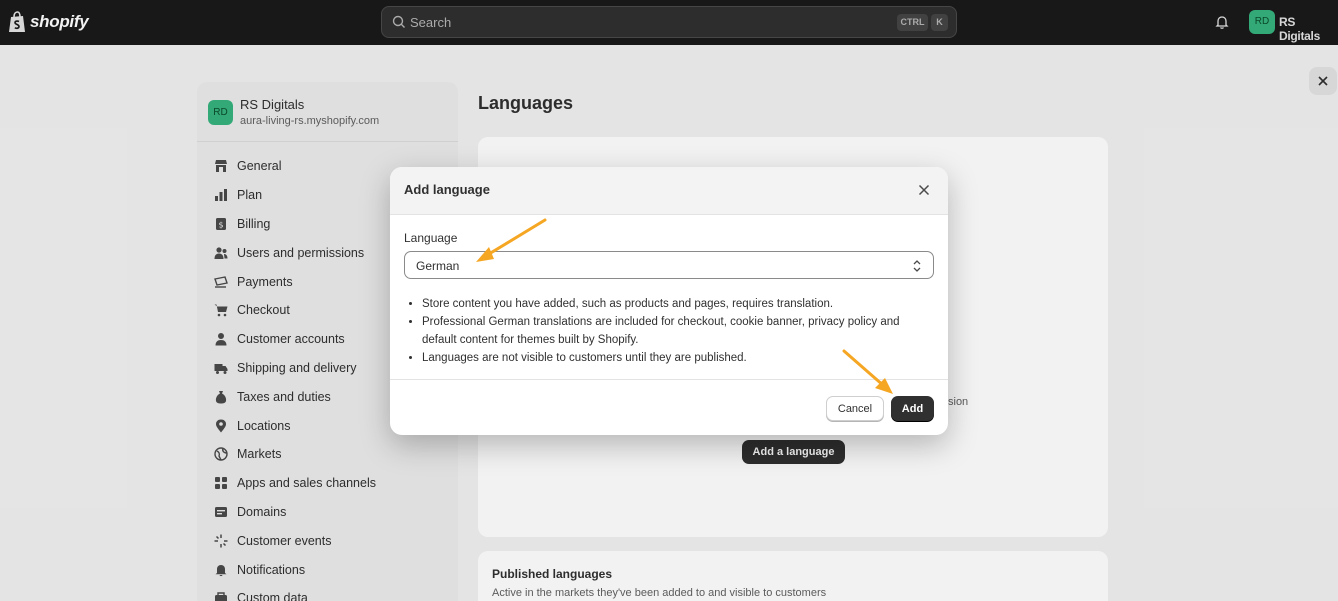  I want to click on language-select-value: German, so click(438, 266).